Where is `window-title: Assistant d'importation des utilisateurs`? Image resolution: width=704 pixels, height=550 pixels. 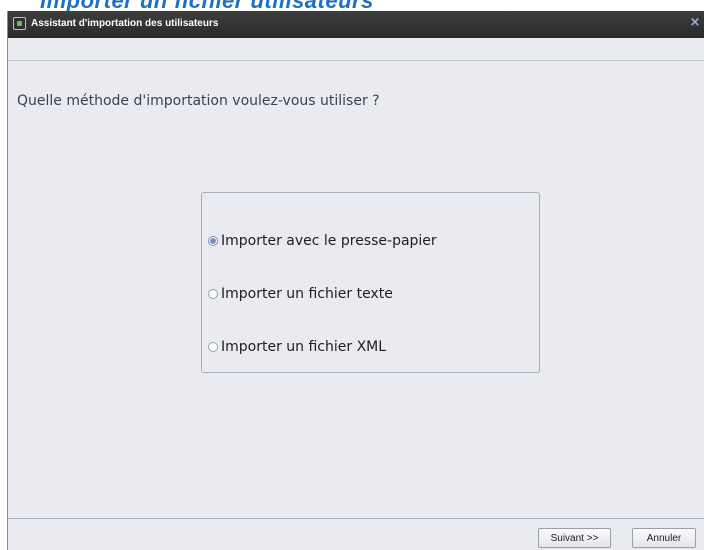 window-title: Assistant d'importation des utilisateurs is located at coordinates (125, 23).